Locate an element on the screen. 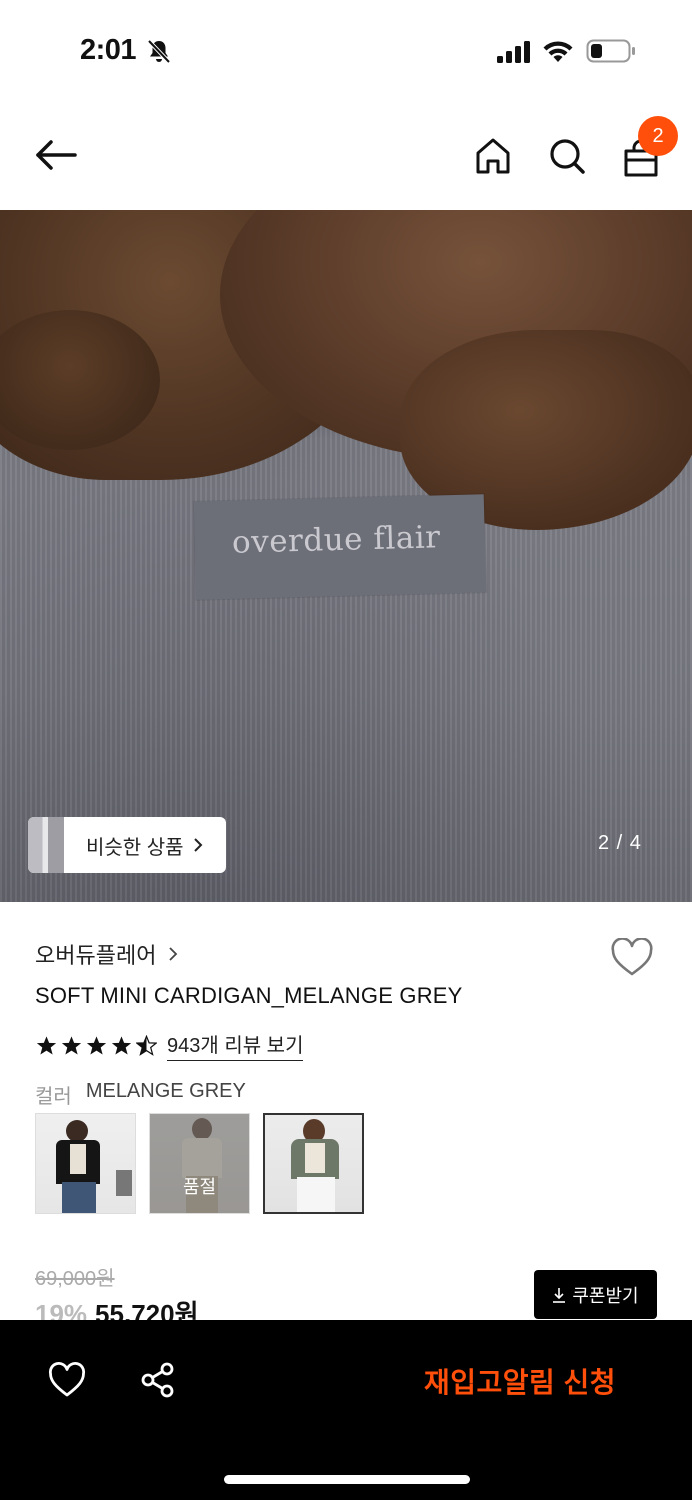  reviews-link: 943개 리뷰 보기 is located at coordinates (235, 1045).